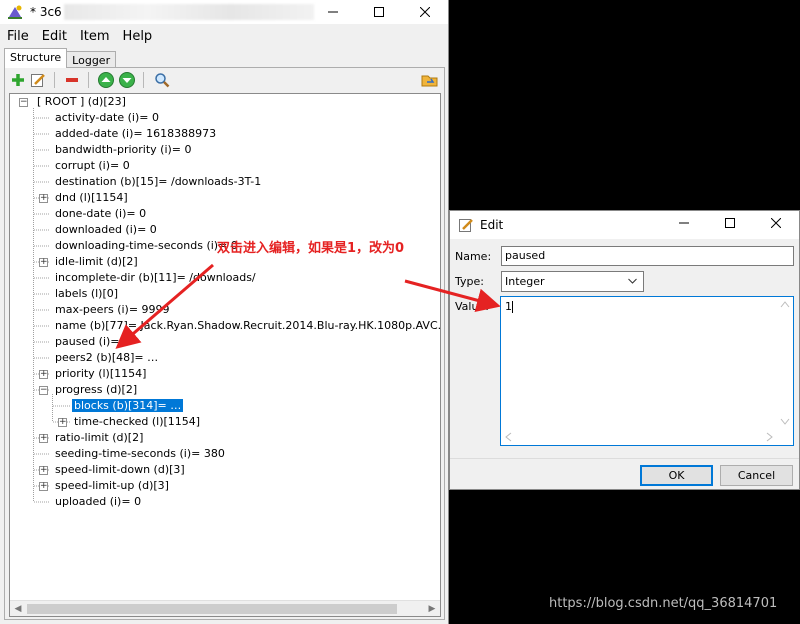 The height and width of the screenshot is (624, 800). What do you see at coordinates (572, 281) in the screenshot?
I see `type-select: Integer` at bounding box center [572, 281].